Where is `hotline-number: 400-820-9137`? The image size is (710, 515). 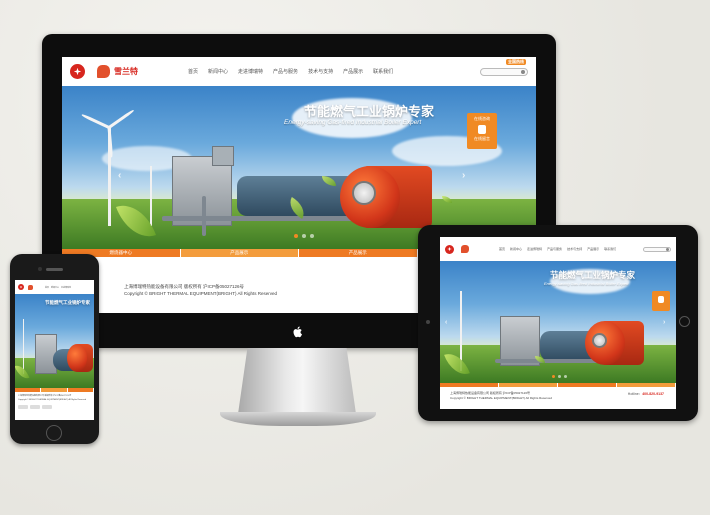 hotline-number: 400-820-9137 is located at coordinates (653, 394).